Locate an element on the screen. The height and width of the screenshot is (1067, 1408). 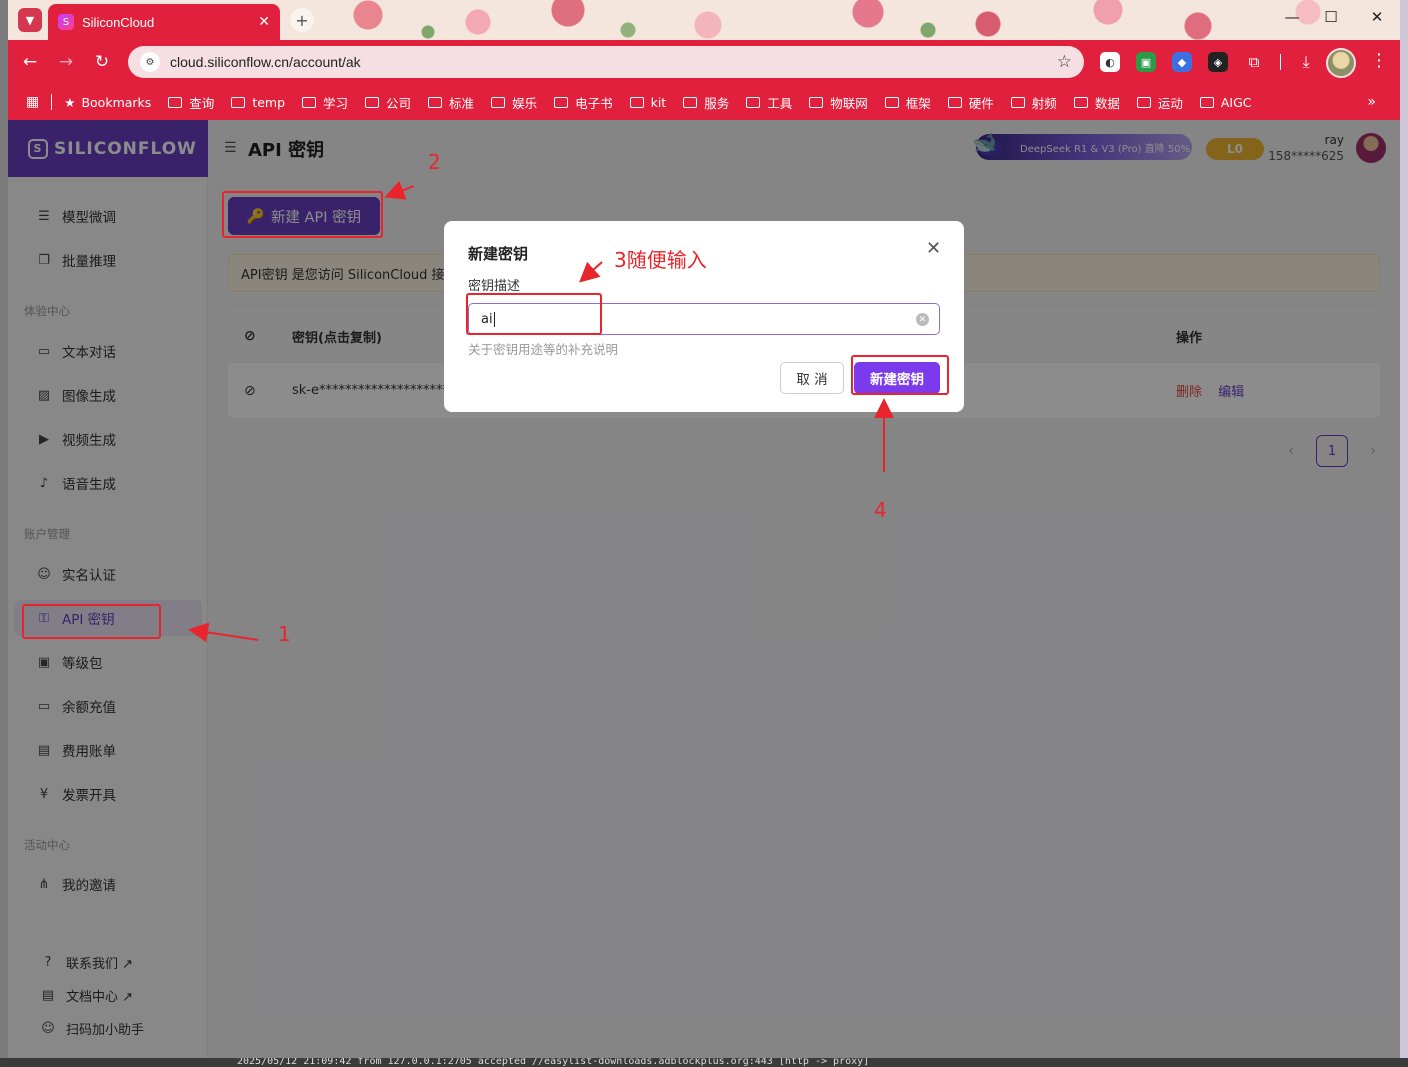
bookmark-item: ★ Bookmarks is located at coordinates (107, 102).